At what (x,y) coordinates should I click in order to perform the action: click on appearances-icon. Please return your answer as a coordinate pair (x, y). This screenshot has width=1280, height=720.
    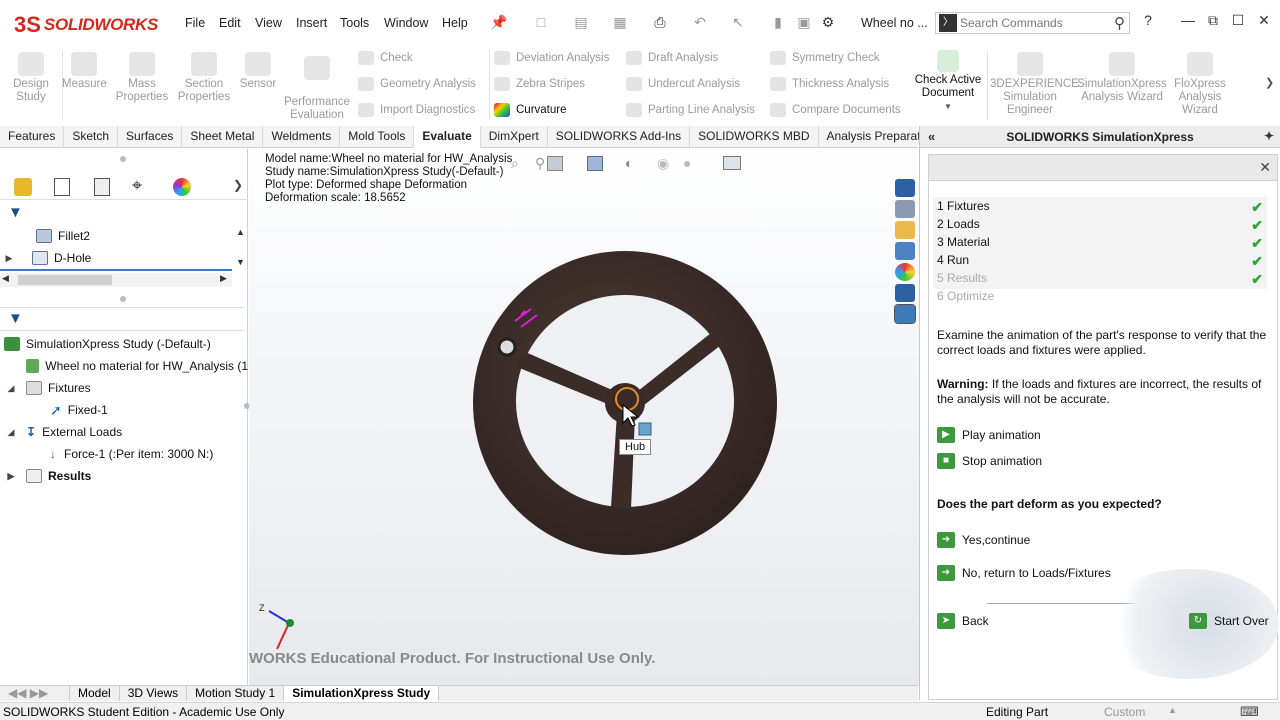
    Looking at the image, I should click on (905, 272).